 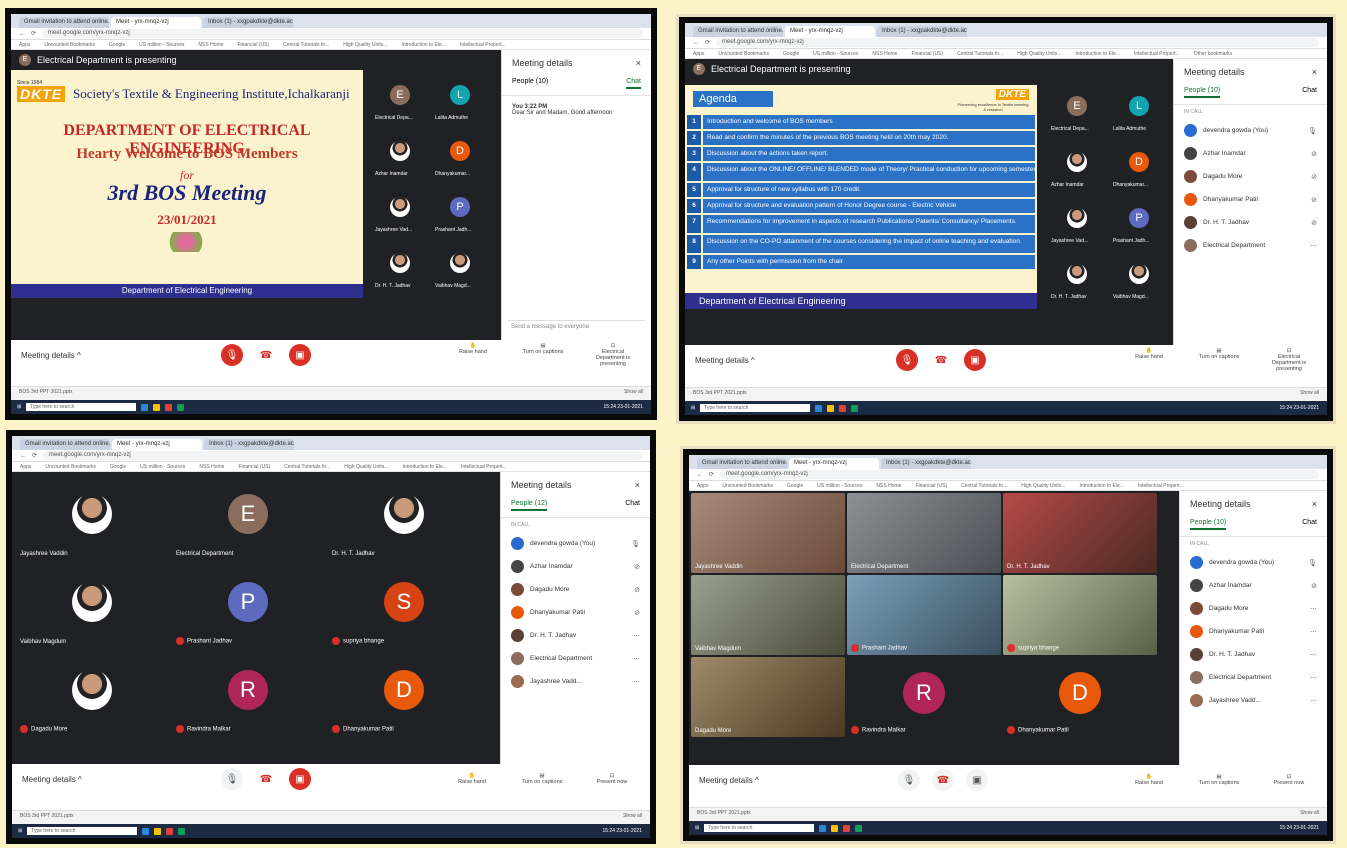 What do you see at coordinates (977, 780) in the screenshot?
I see `camera-button: ▣` at bounding box center [977, 780].